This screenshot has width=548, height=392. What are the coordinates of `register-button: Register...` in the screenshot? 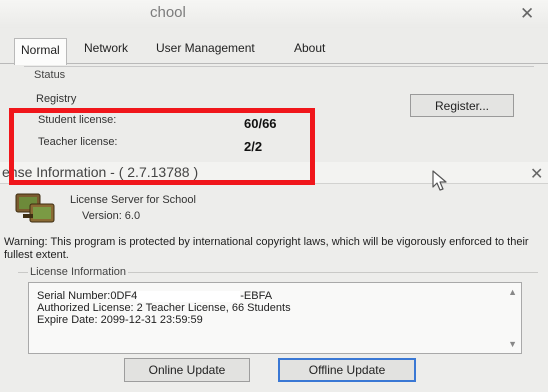 It's located at (462, 105).